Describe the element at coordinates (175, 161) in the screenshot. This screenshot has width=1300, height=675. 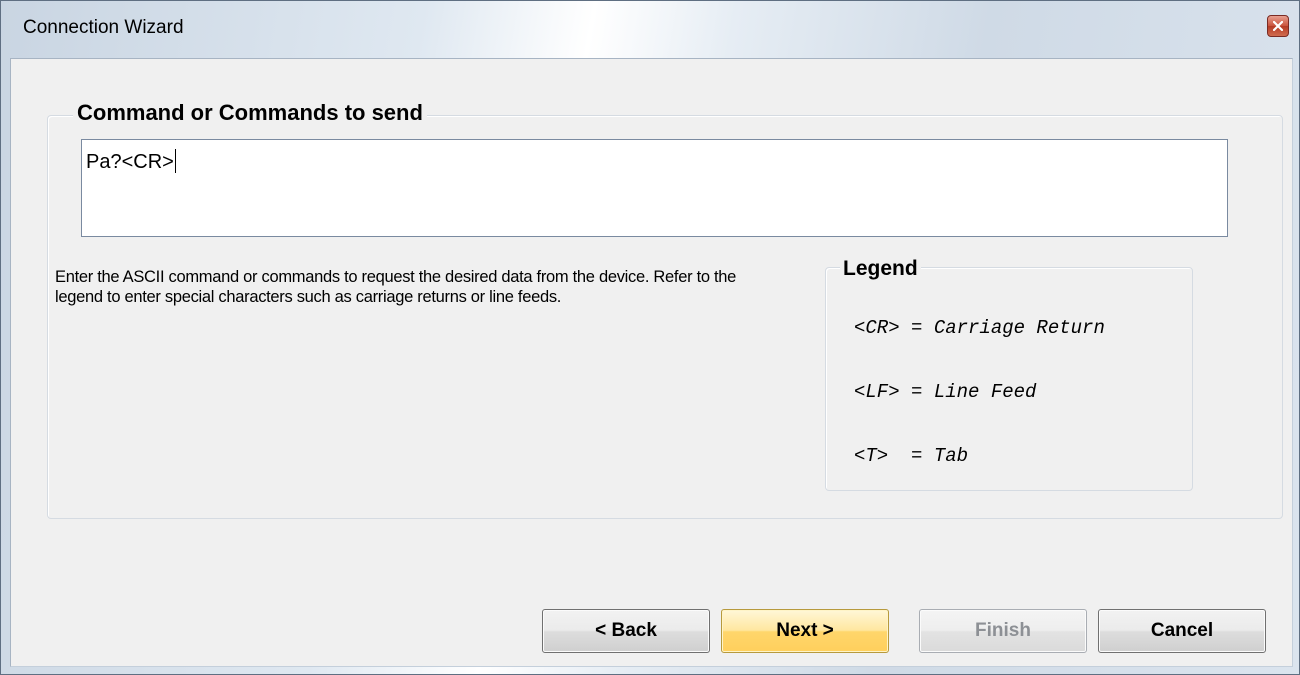
I see `text-caret` at that location.